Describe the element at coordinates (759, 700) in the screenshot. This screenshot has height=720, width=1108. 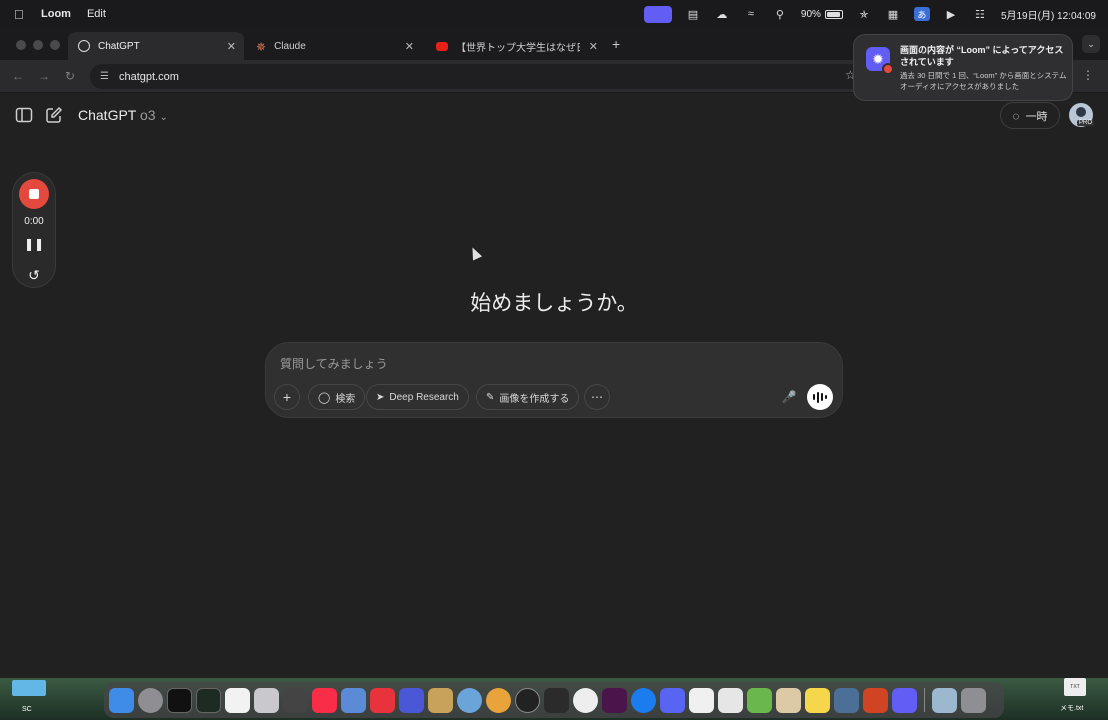
I see `numbers-icon` at that location.